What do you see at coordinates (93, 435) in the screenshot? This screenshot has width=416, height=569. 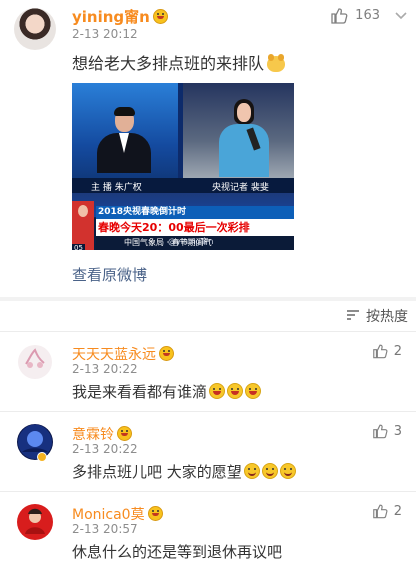 I see `comment-username-text: 意霖铃` at bounding box center [93, 435].